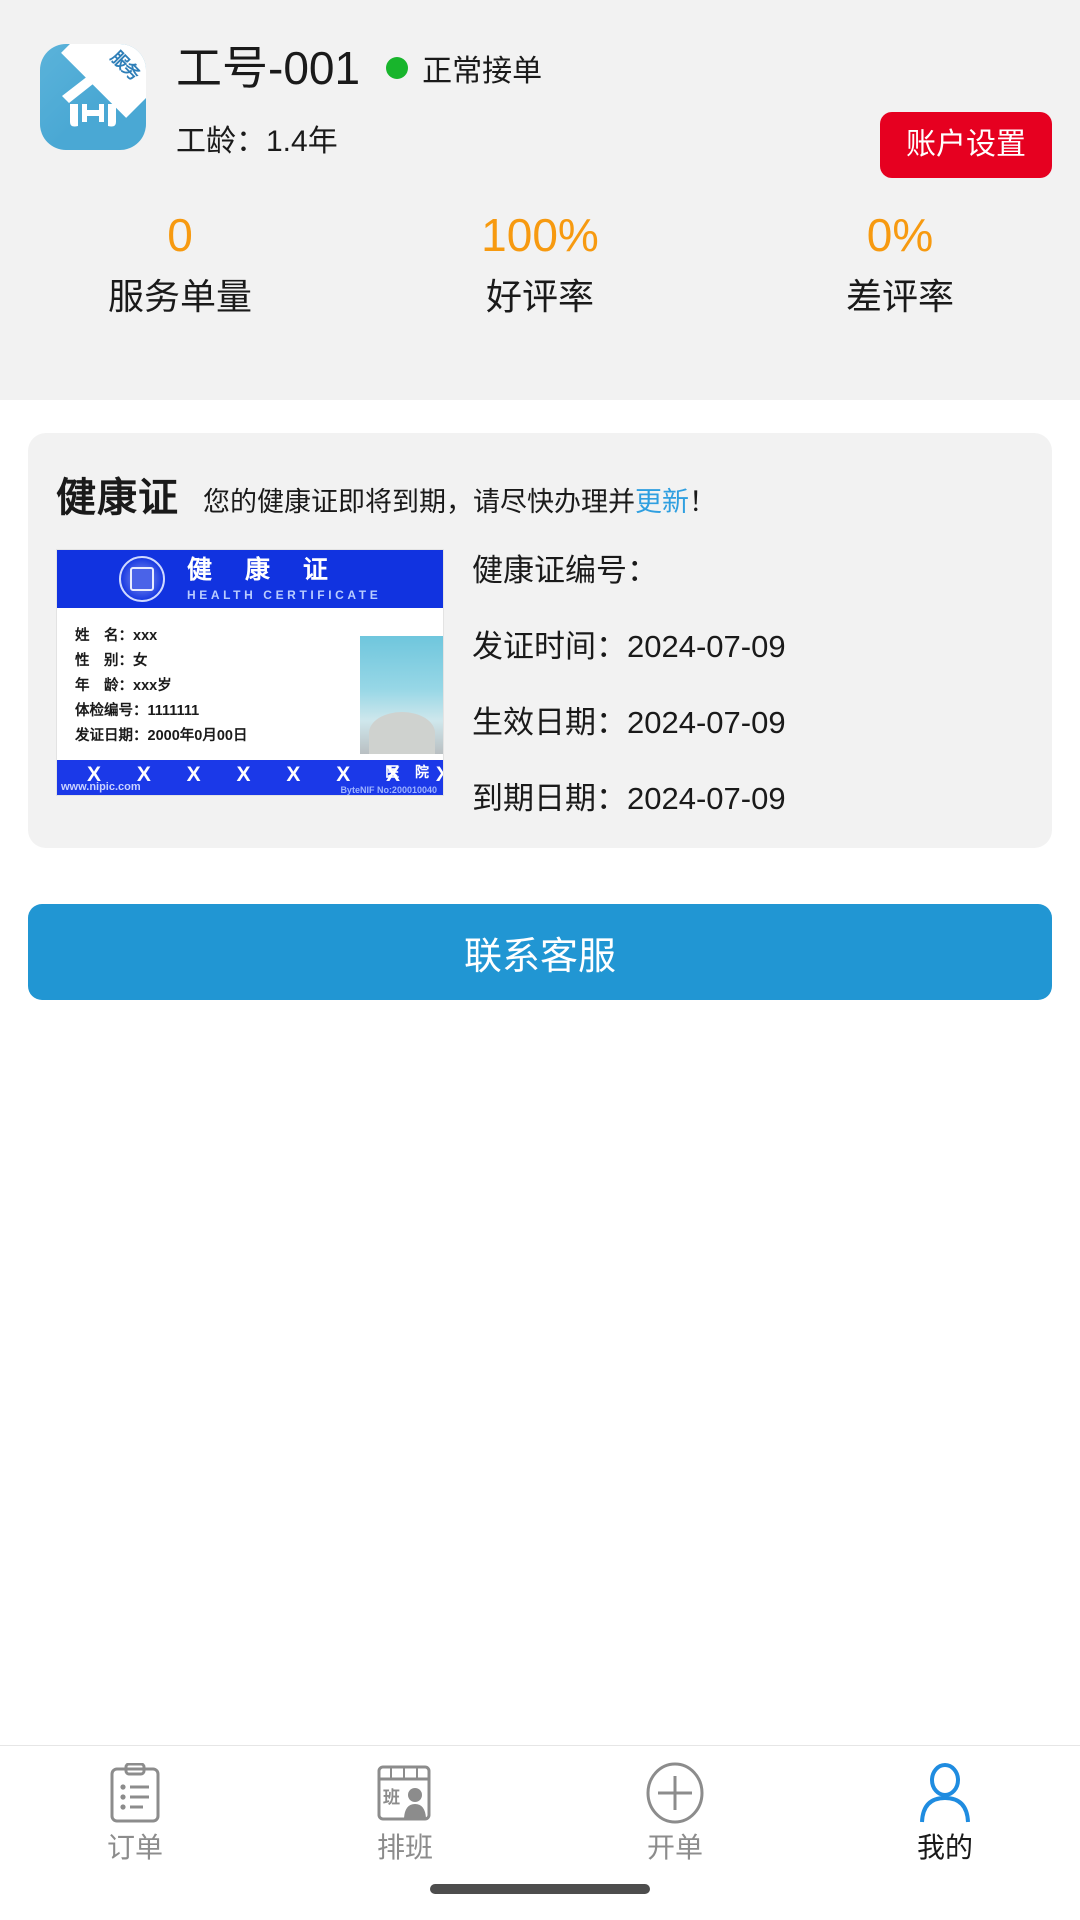 This screenshot has height=1920, width=1080. Describe the element at coordinates (404, 1847) in the screenshot. I see `tab-label: 排班` at that location.